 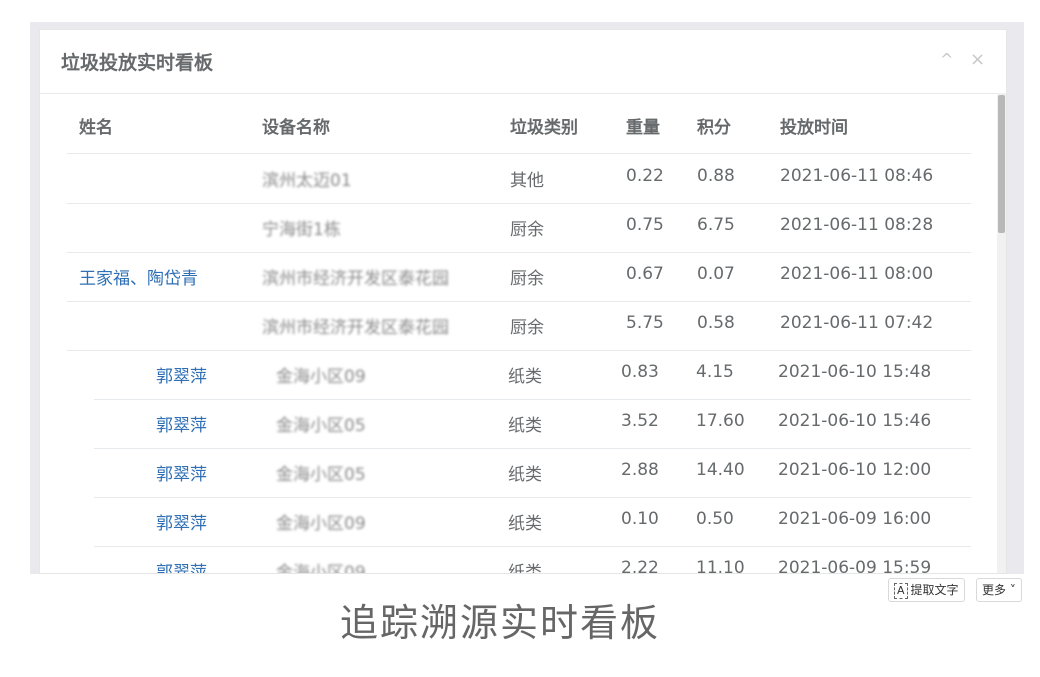 I want to click on col-header-name: 姓名, so click(x=96, y=128).